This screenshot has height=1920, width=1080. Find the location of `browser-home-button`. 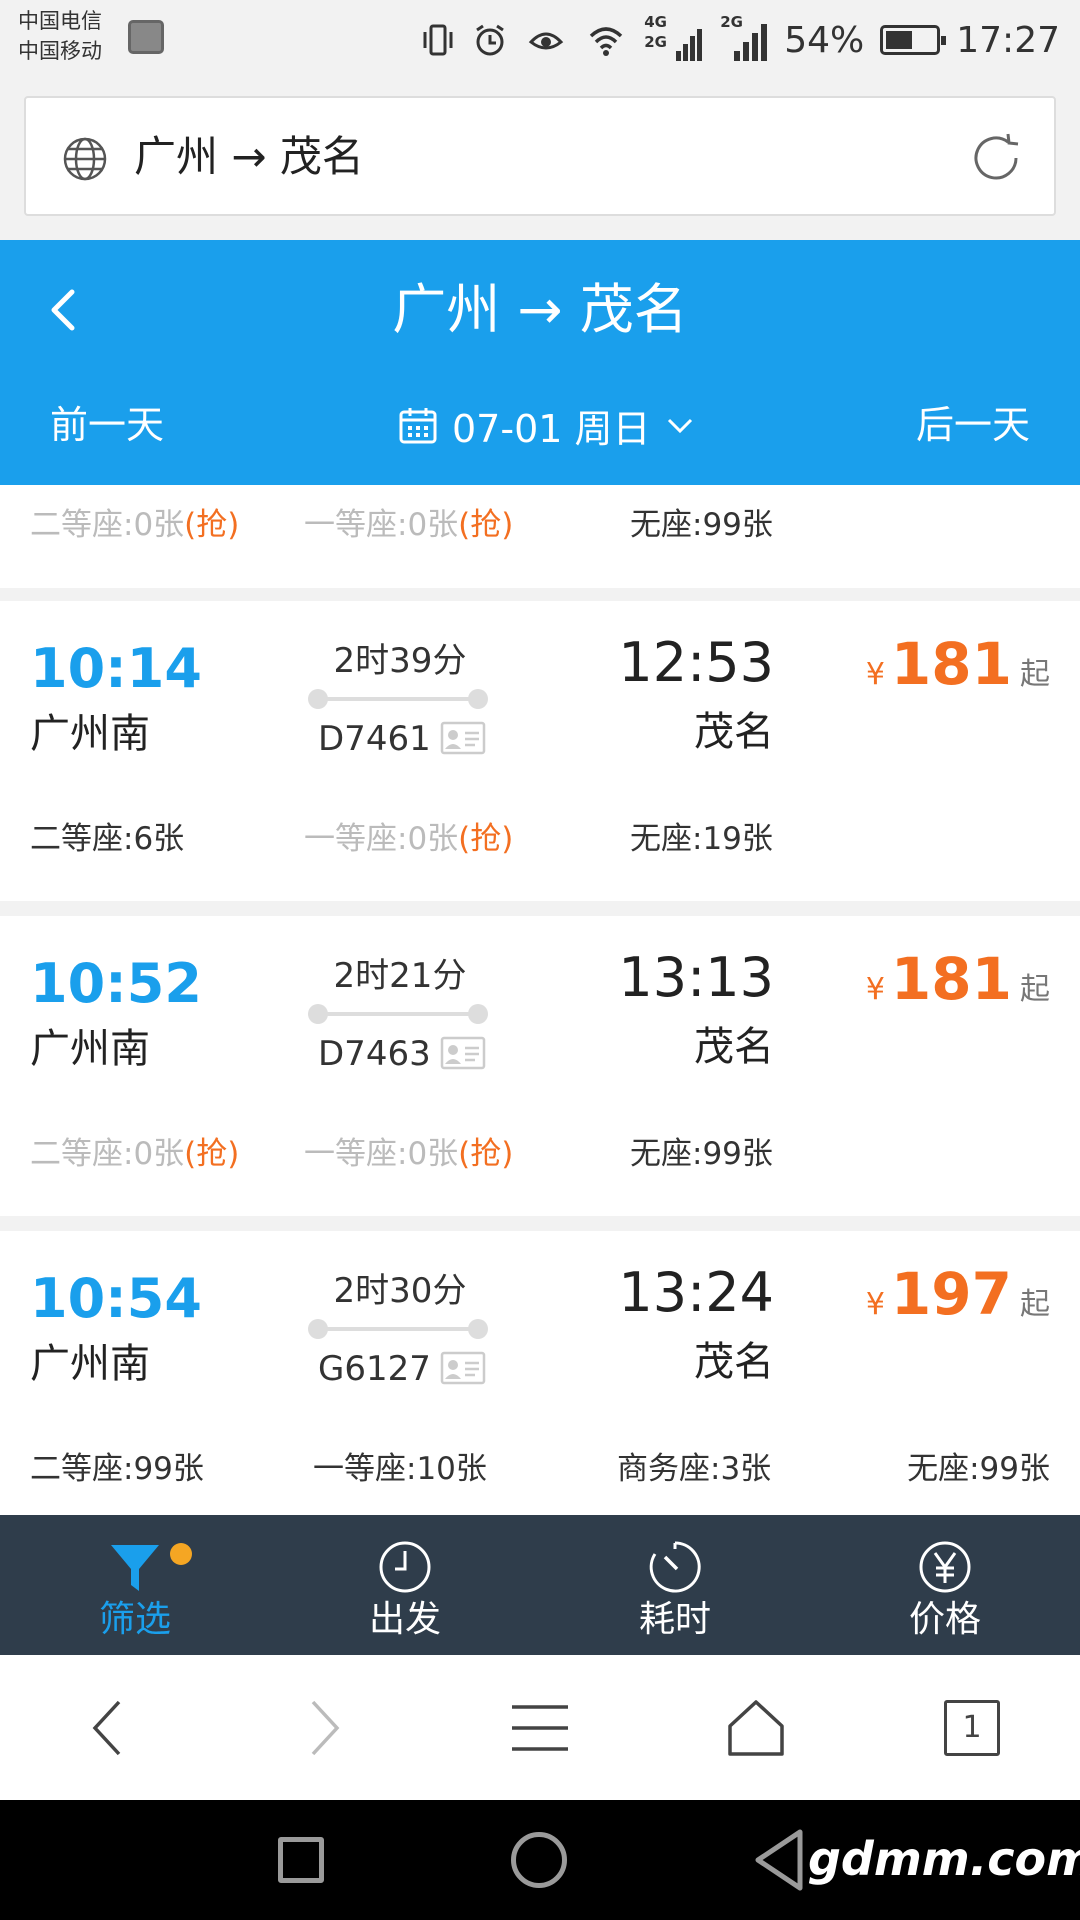

browser-home-button is located at coordinates (756, 1727).